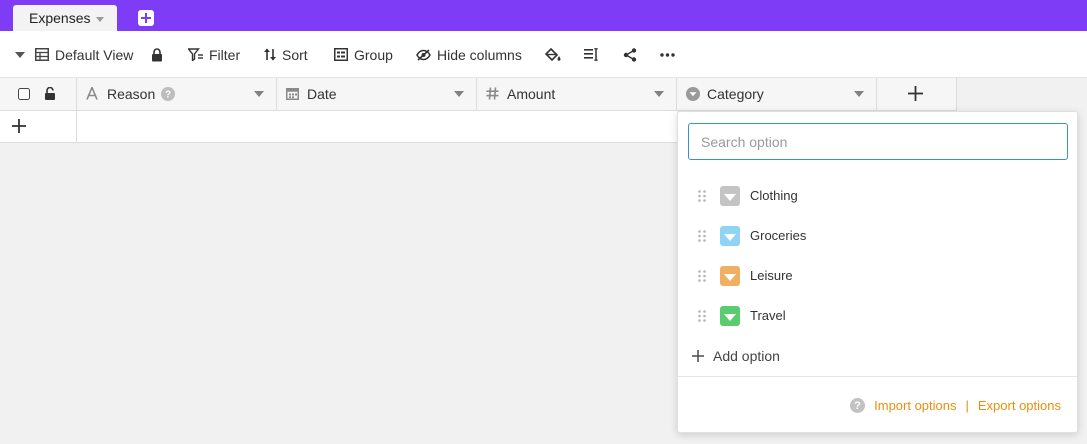 The height and width of the screenshot is (444, 1087). What do you see at coordinates (771, 275) in the screenshot?
I see `option-label: Leisure` at bounding box center [771, 275].